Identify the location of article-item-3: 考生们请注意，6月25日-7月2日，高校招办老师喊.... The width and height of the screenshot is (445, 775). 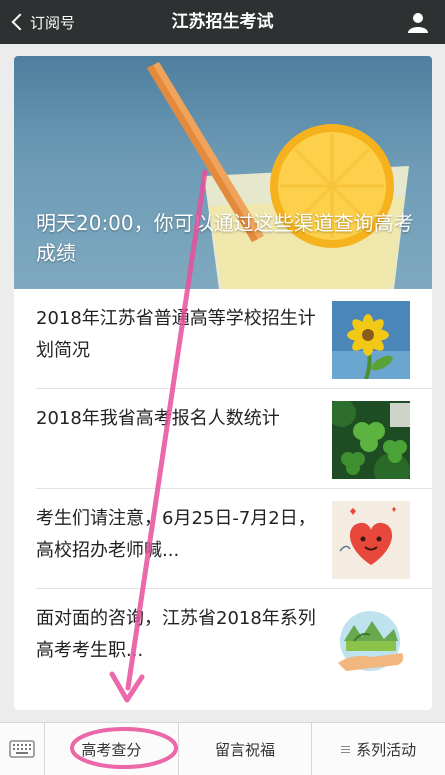
(223, 539).